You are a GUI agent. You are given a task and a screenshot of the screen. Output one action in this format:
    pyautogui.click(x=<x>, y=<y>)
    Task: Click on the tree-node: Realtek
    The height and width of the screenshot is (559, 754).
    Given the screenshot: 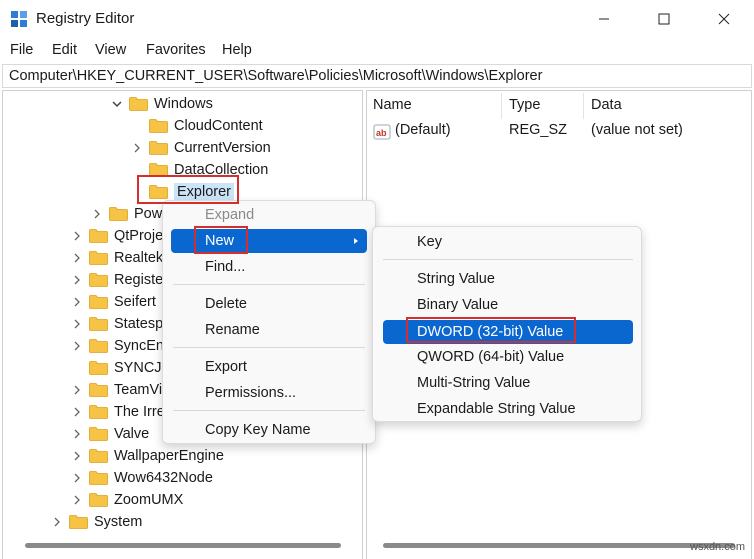 What is the action you would take?
    pyautogui.click(x=117, y=258)
    